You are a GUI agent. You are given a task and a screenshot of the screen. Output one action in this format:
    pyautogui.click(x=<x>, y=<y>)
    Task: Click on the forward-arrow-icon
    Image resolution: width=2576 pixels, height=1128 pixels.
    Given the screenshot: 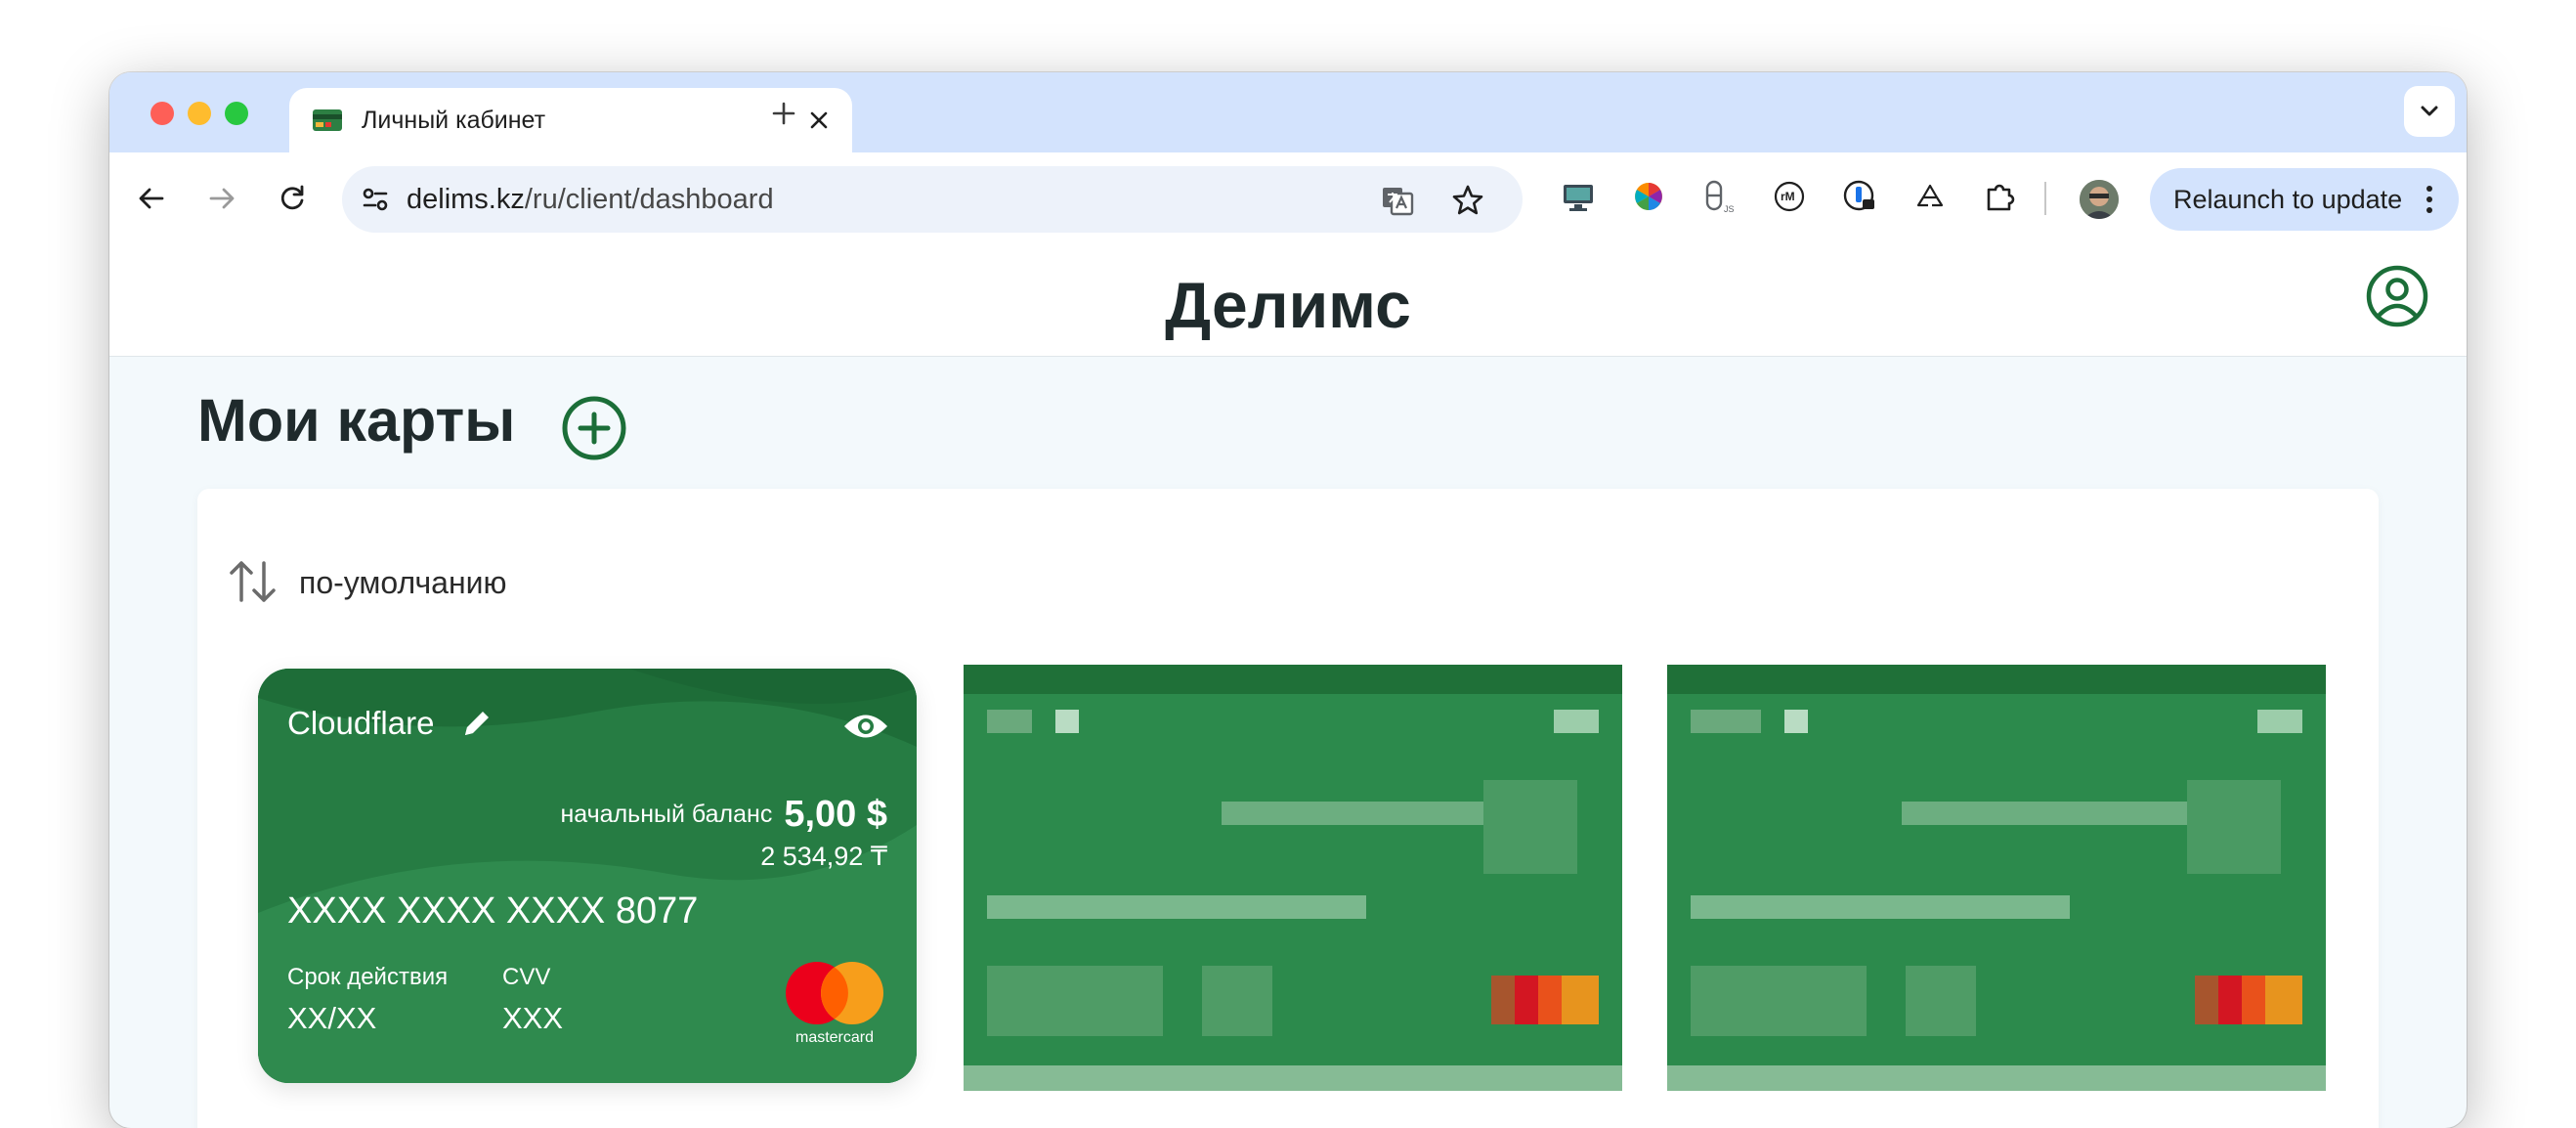 What is the action you would take?
    pyautogui.click(x=221, y=198)
    